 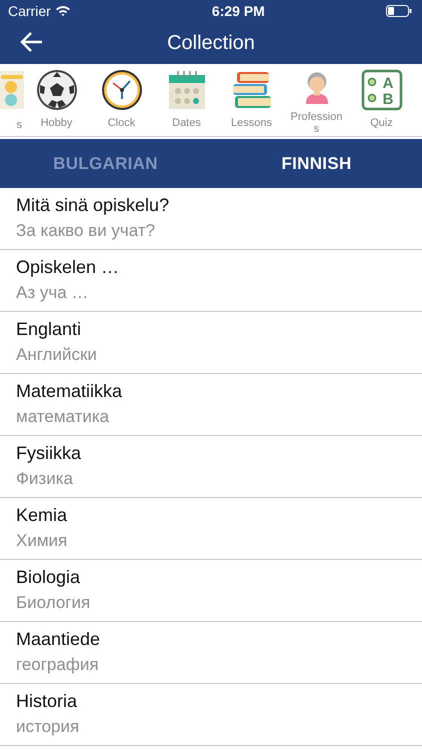 What do you see at coordinates (49, 329) in the screenshot?
I see `phrase-text: Englanti` at bounding box center [49, 329].